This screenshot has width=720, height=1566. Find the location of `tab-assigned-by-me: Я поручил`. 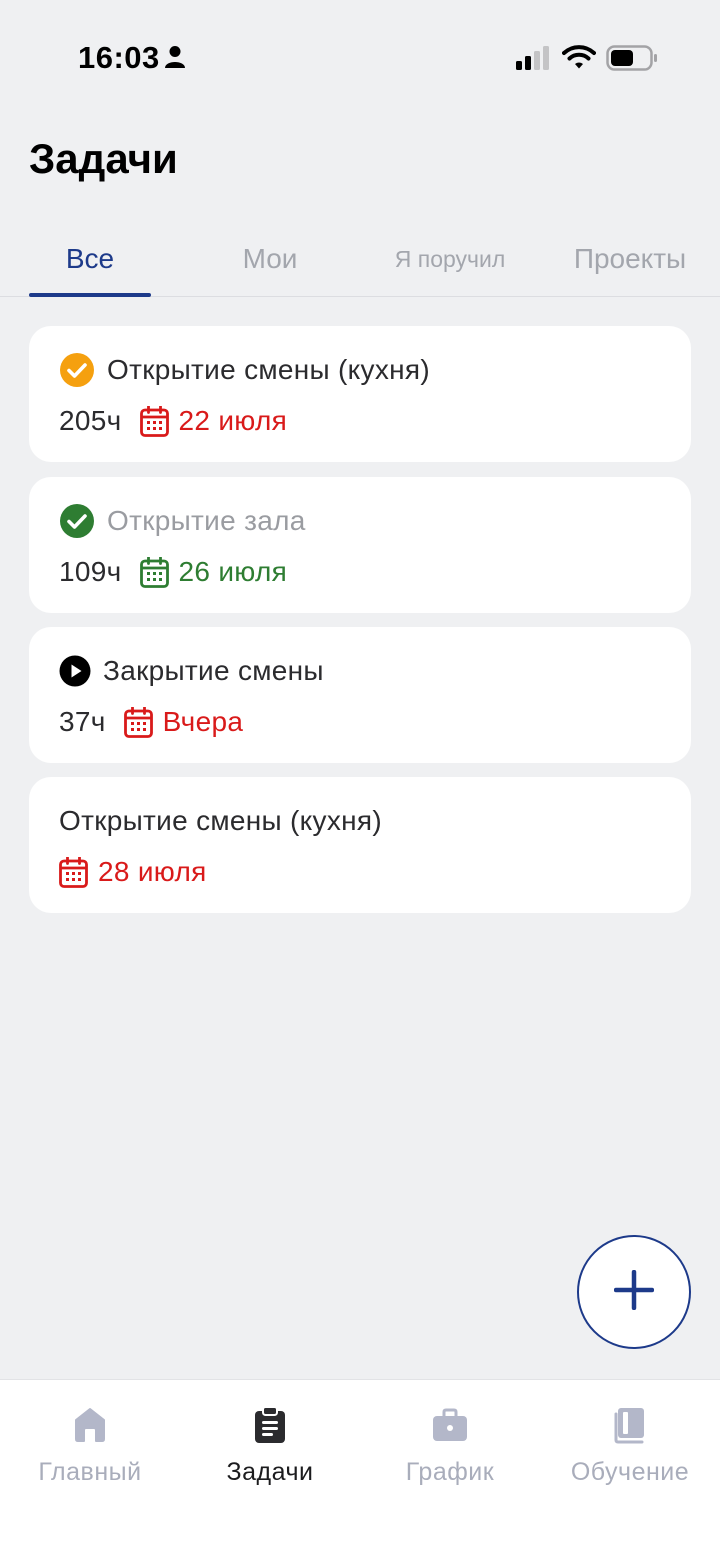

tab-assigned-by-me: Я поручил is located at coordinates (450, 259).